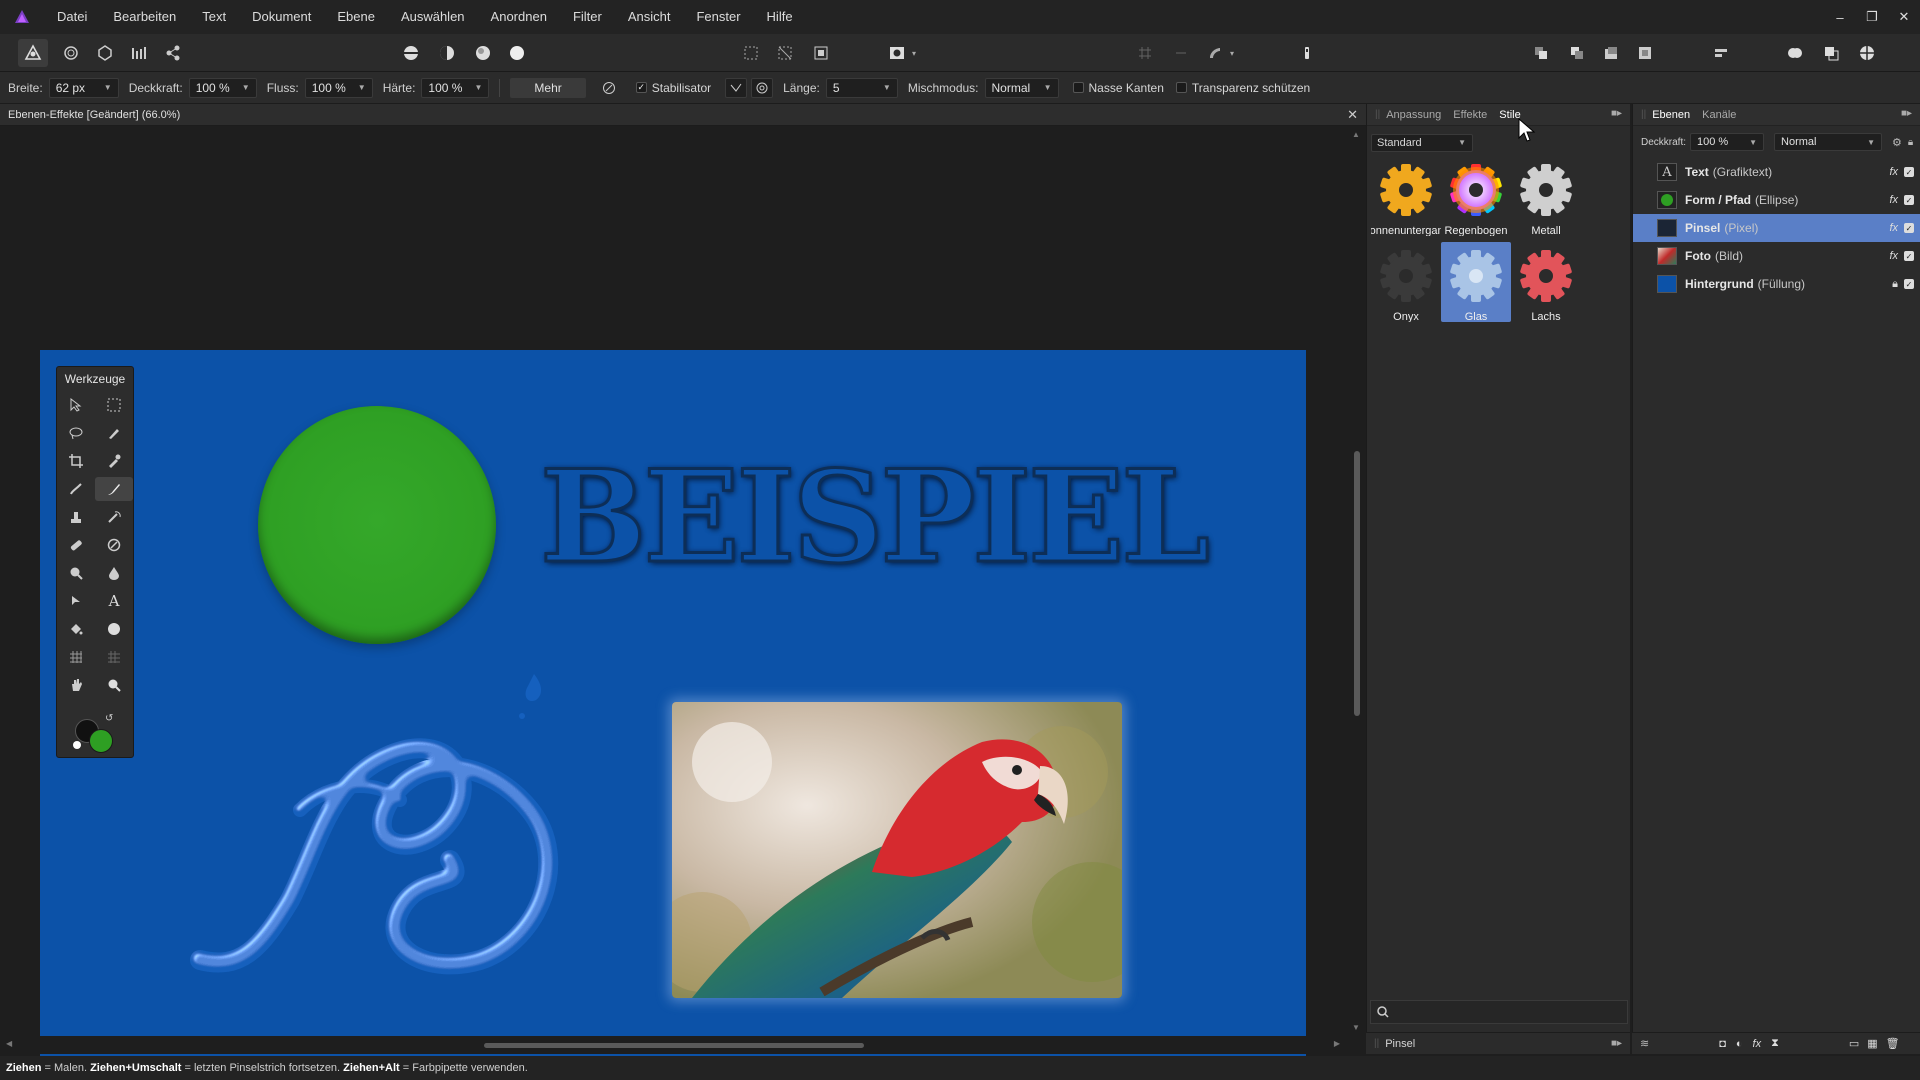  What do you see at coordinates (1671, 115) in the screenshot?
I see `tab-layers: Ebenen` at bounding box center [1671, 115].